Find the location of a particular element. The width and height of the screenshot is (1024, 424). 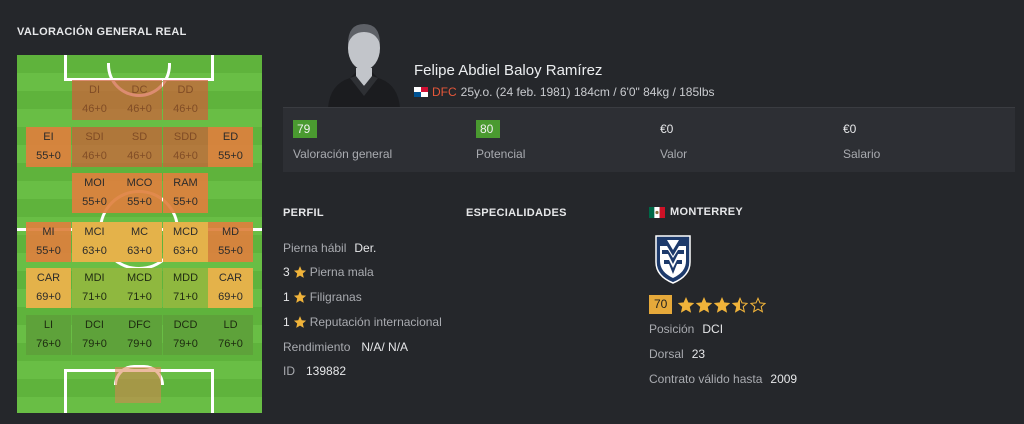

position-code: MC is located at coordinates (139, 232).